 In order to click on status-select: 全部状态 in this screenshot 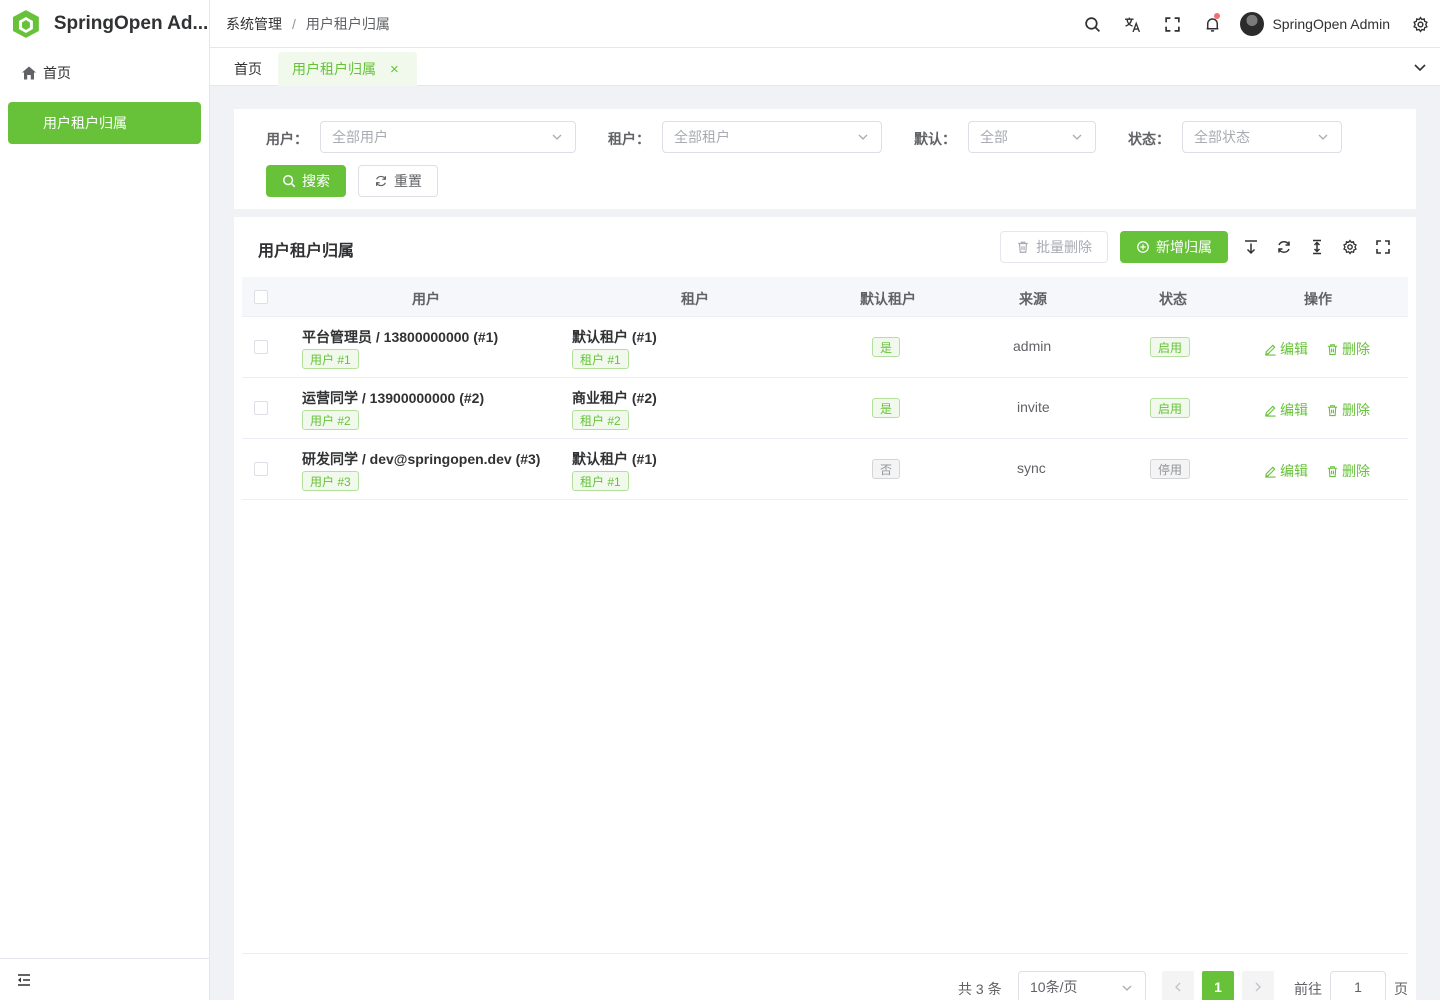, I will do `click(1262, 137)`.